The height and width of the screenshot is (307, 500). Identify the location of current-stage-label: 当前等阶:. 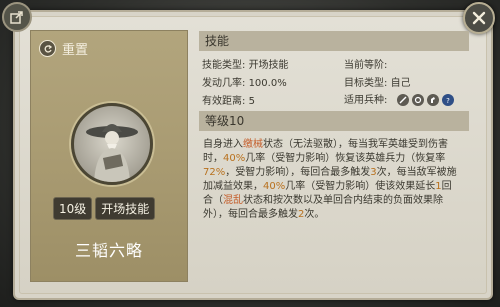
(366, 65).